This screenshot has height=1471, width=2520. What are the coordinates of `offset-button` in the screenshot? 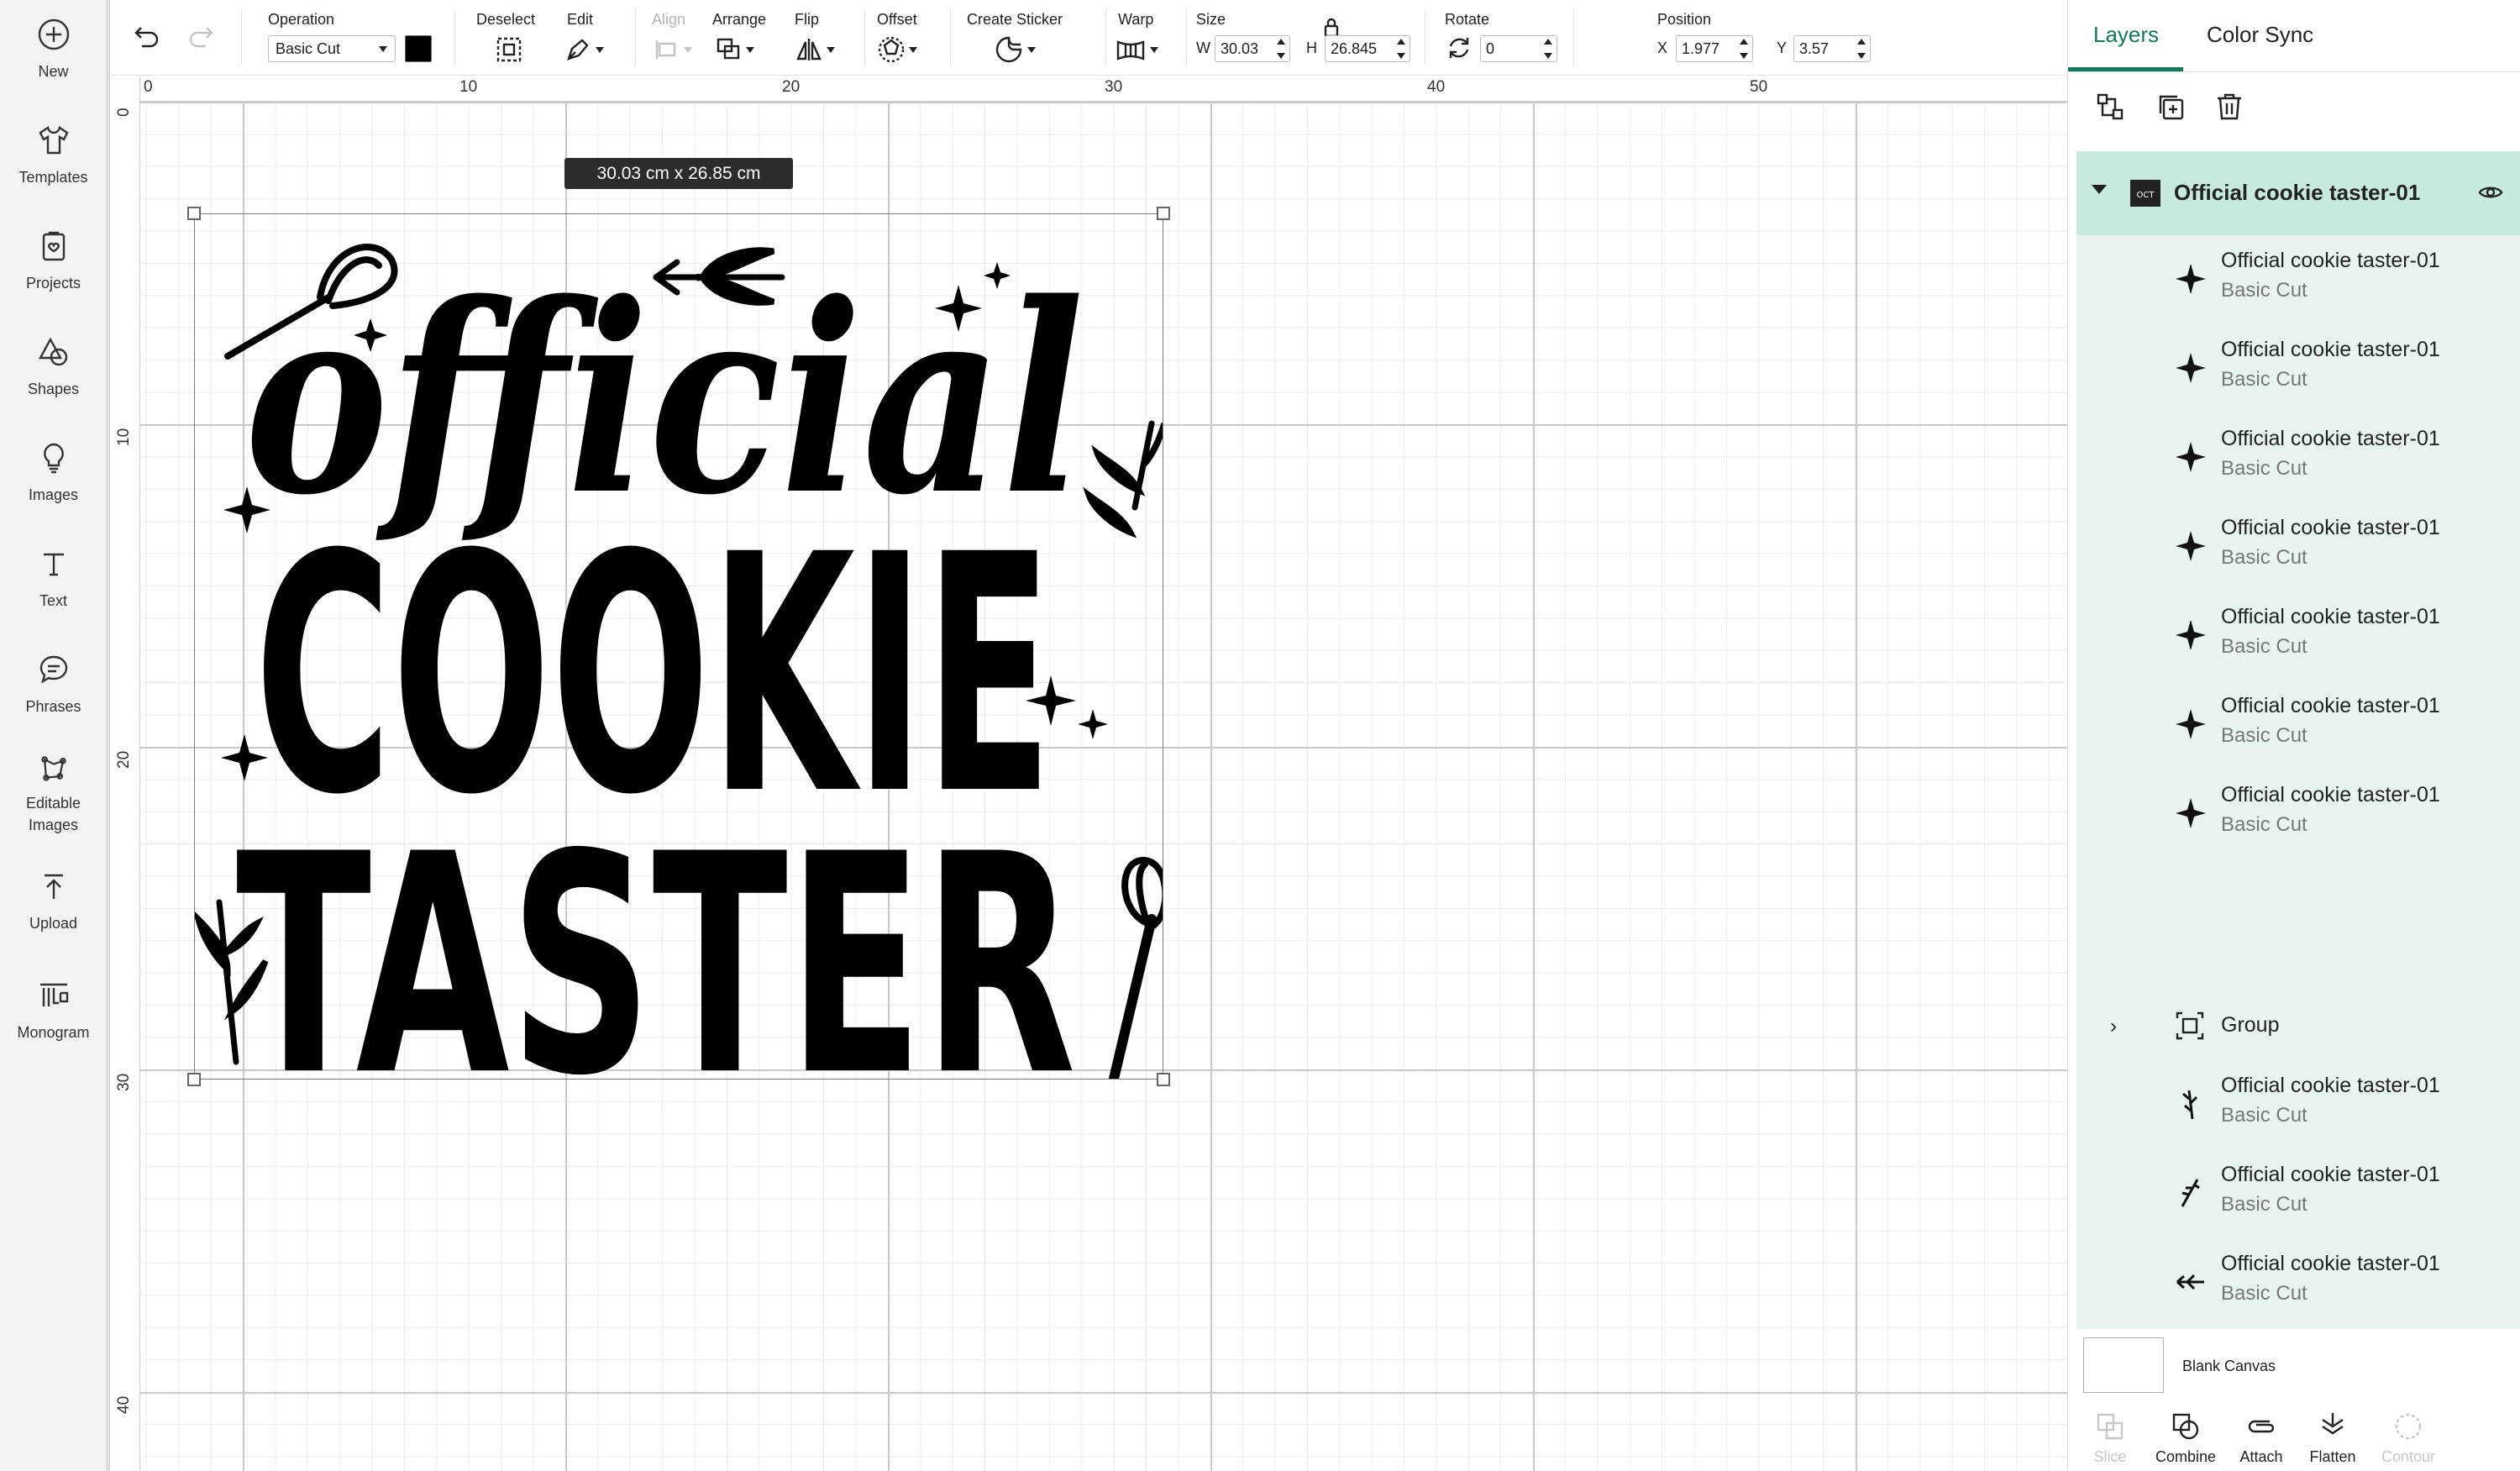 It's located at (897, 50).